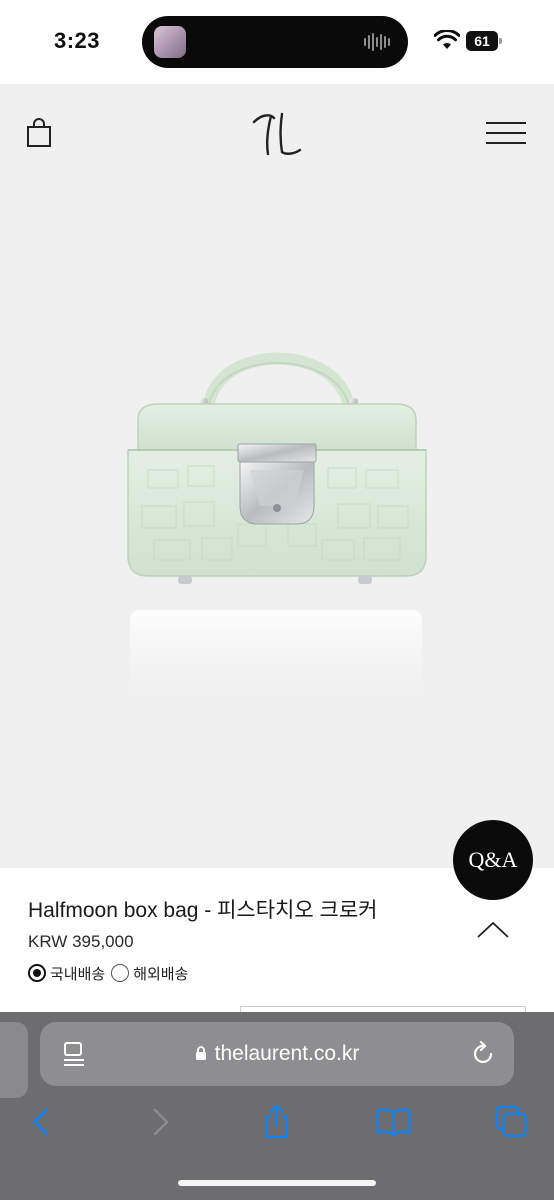  I want to click on address-bar: thelaurent.co.kr, so click(277, 1054).